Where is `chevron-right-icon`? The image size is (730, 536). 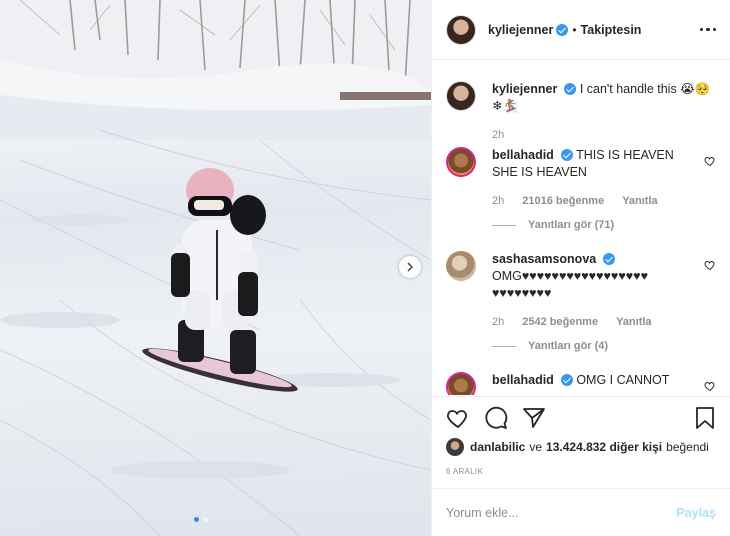 chevron-right-icon is located at coordinates (410, 267).